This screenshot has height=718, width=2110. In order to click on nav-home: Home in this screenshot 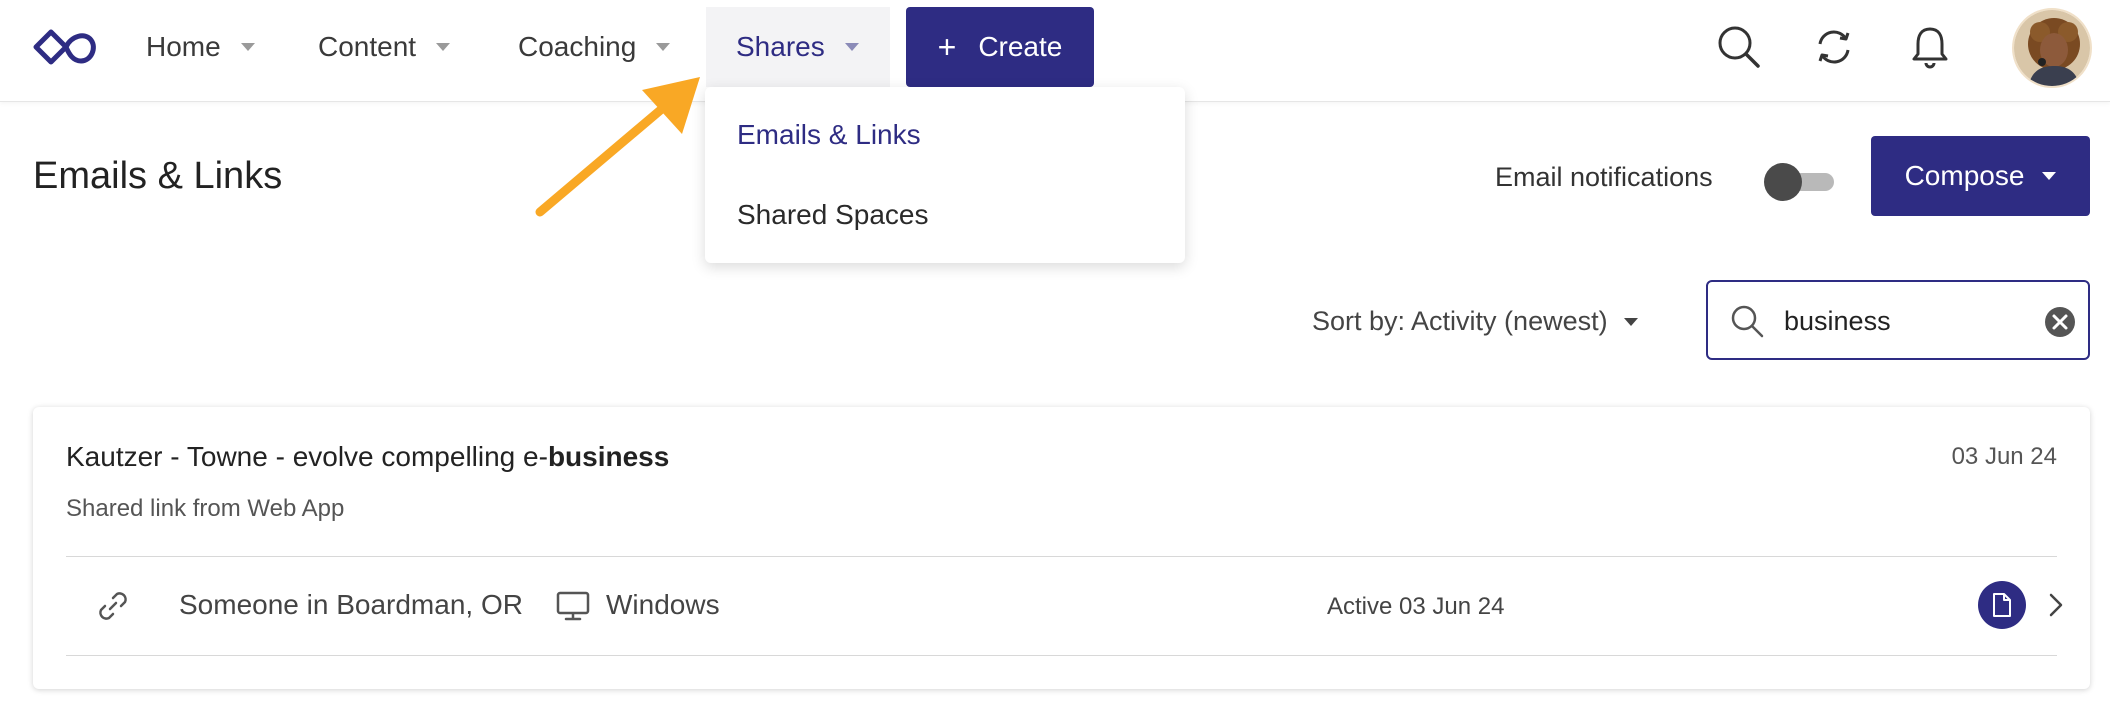, I will do `click(200, 47)`.